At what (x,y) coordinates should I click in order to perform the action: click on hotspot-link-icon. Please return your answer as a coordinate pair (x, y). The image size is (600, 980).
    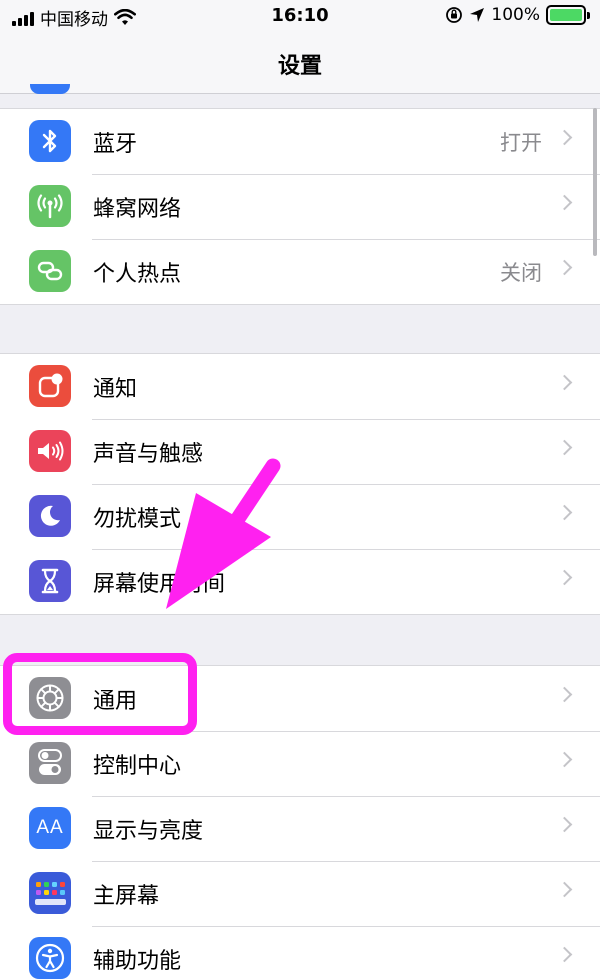
    Looking at the image, I should click on (50, 271).